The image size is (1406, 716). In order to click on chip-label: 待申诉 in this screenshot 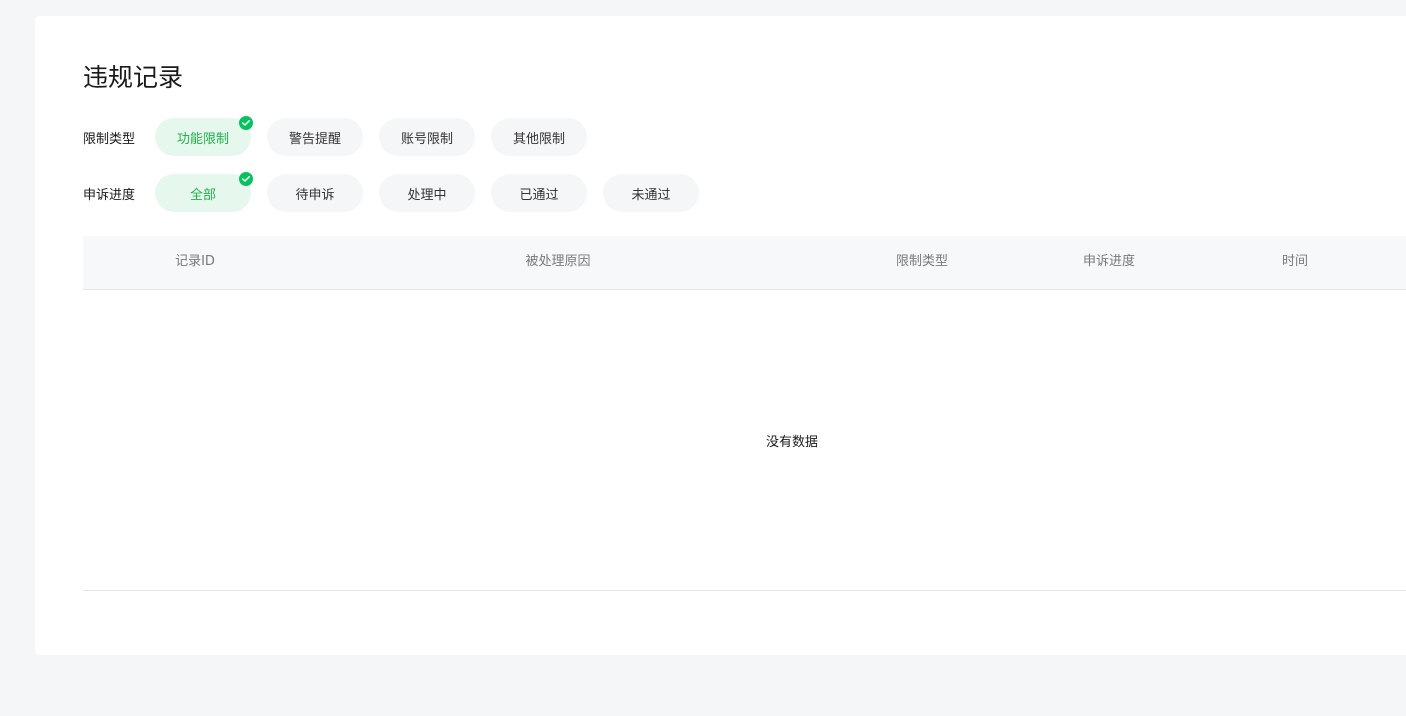, I will do `click(315, 195)`.